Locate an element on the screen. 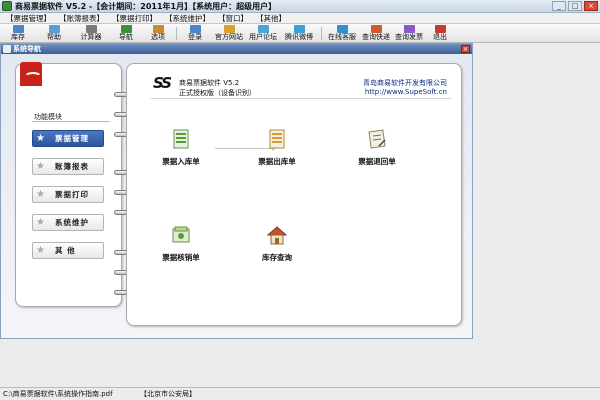 This screenshot has width=600, height=400. inventory-icon is located at coordinates (18, 29).